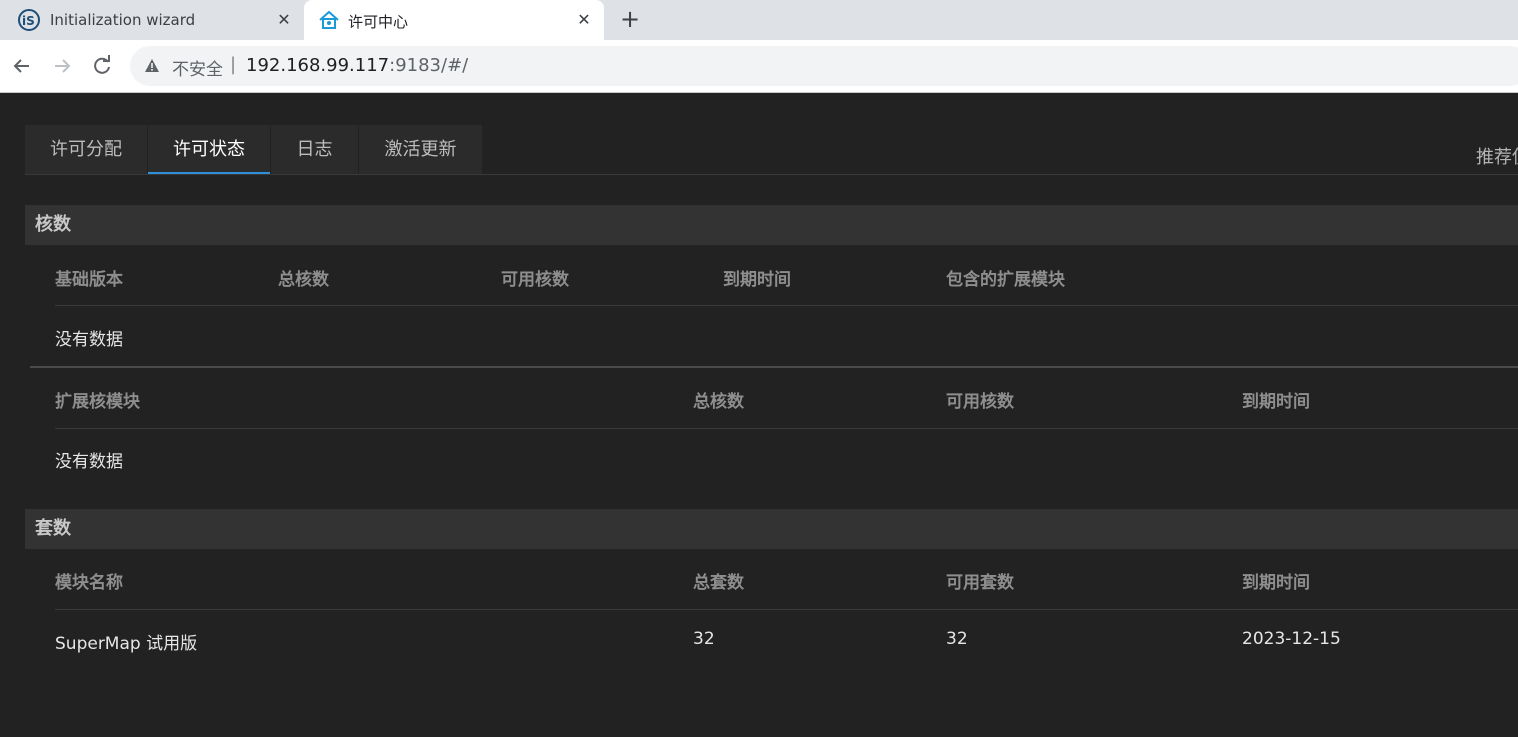 The image size is (1518, 737). I want to click on column-header: 总套数, so click(718, 583).